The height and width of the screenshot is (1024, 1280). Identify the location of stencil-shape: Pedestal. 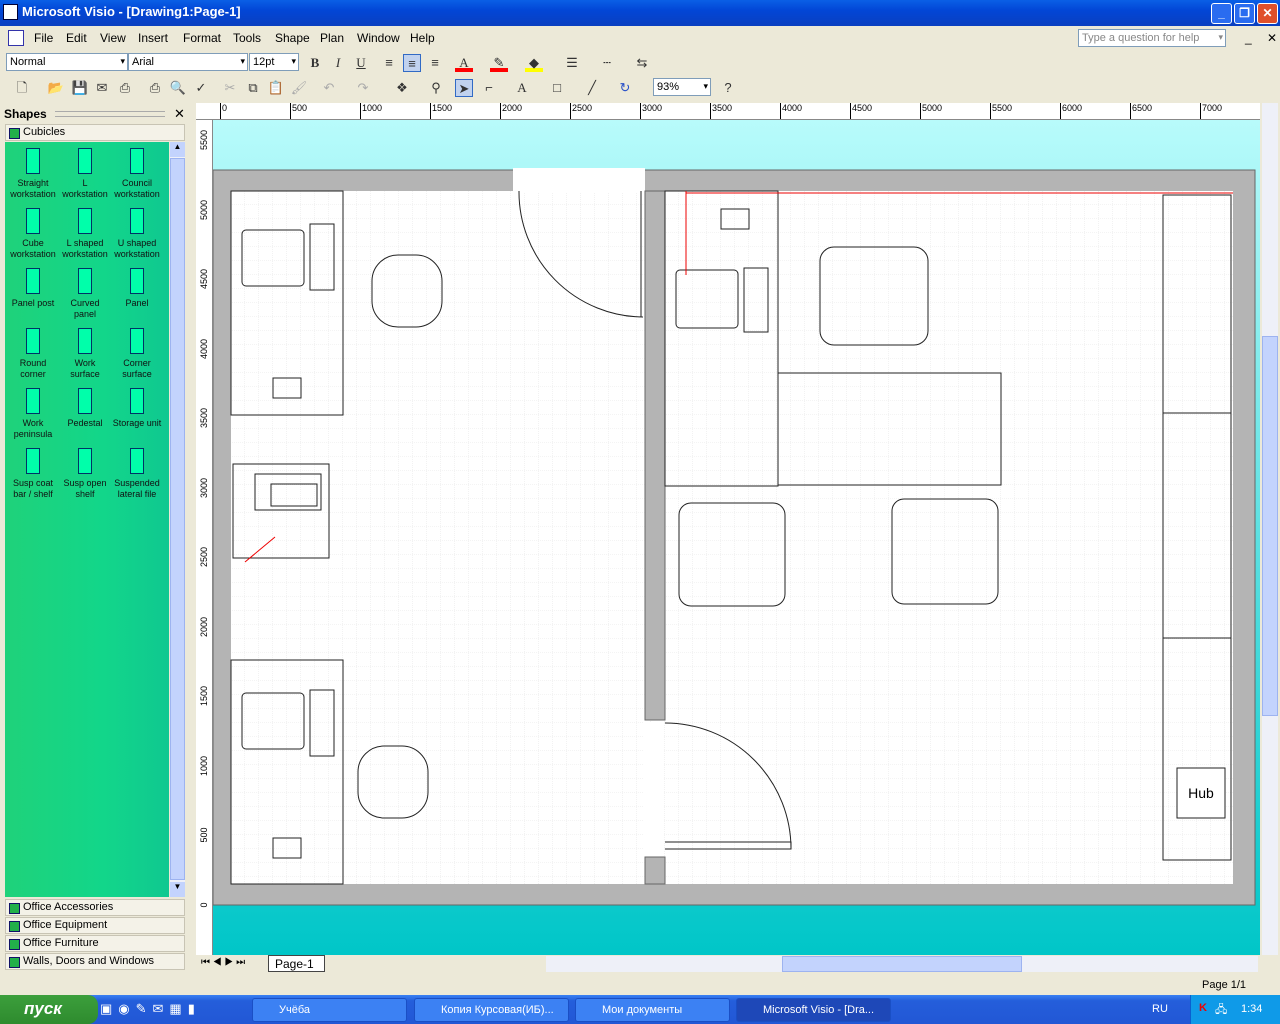
(85, 407).